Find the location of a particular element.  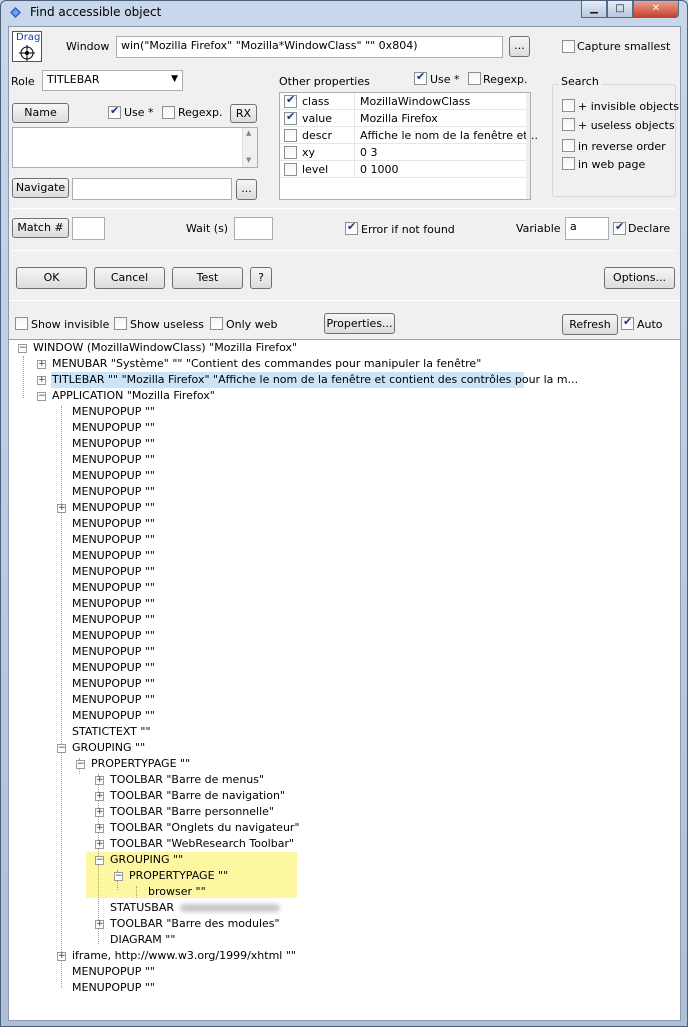

test-button: Test is located at coordinates (207, 278).